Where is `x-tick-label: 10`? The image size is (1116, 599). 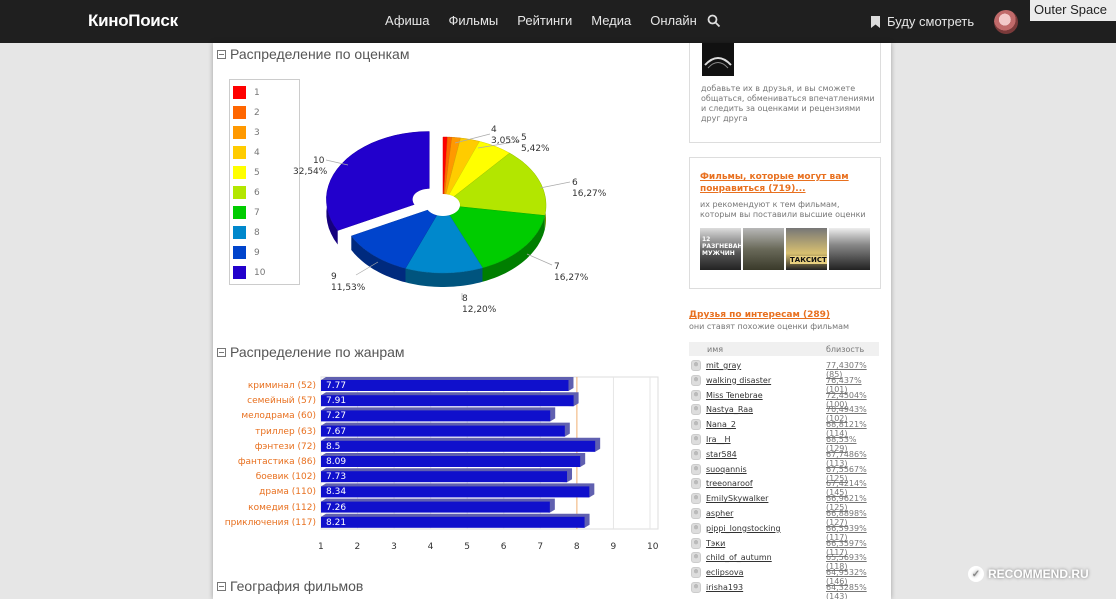 x-tick-label: 10 is located at coordinates (653, 547).